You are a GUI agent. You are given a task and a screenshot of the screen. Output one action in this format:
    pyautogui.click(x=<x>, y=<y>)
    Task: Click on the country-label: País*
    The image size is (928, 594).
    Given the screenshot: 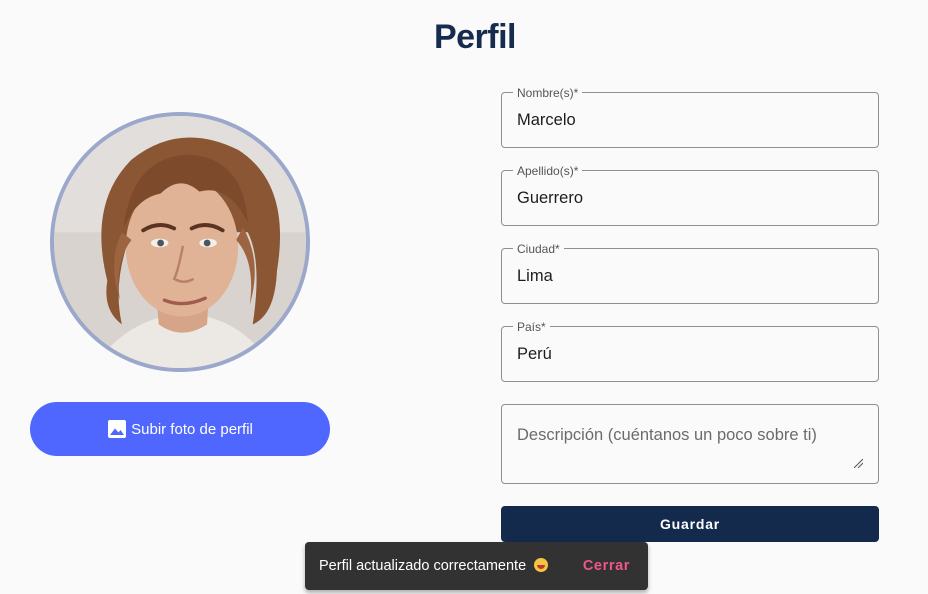 What is the action you would take?
    pyautogui.click(x=531, y=327)
    